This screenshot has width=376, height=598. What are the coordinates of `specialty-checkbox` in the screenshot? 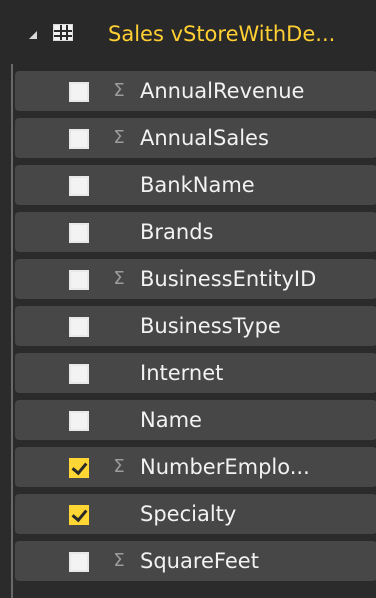 It's located at (79, 515).